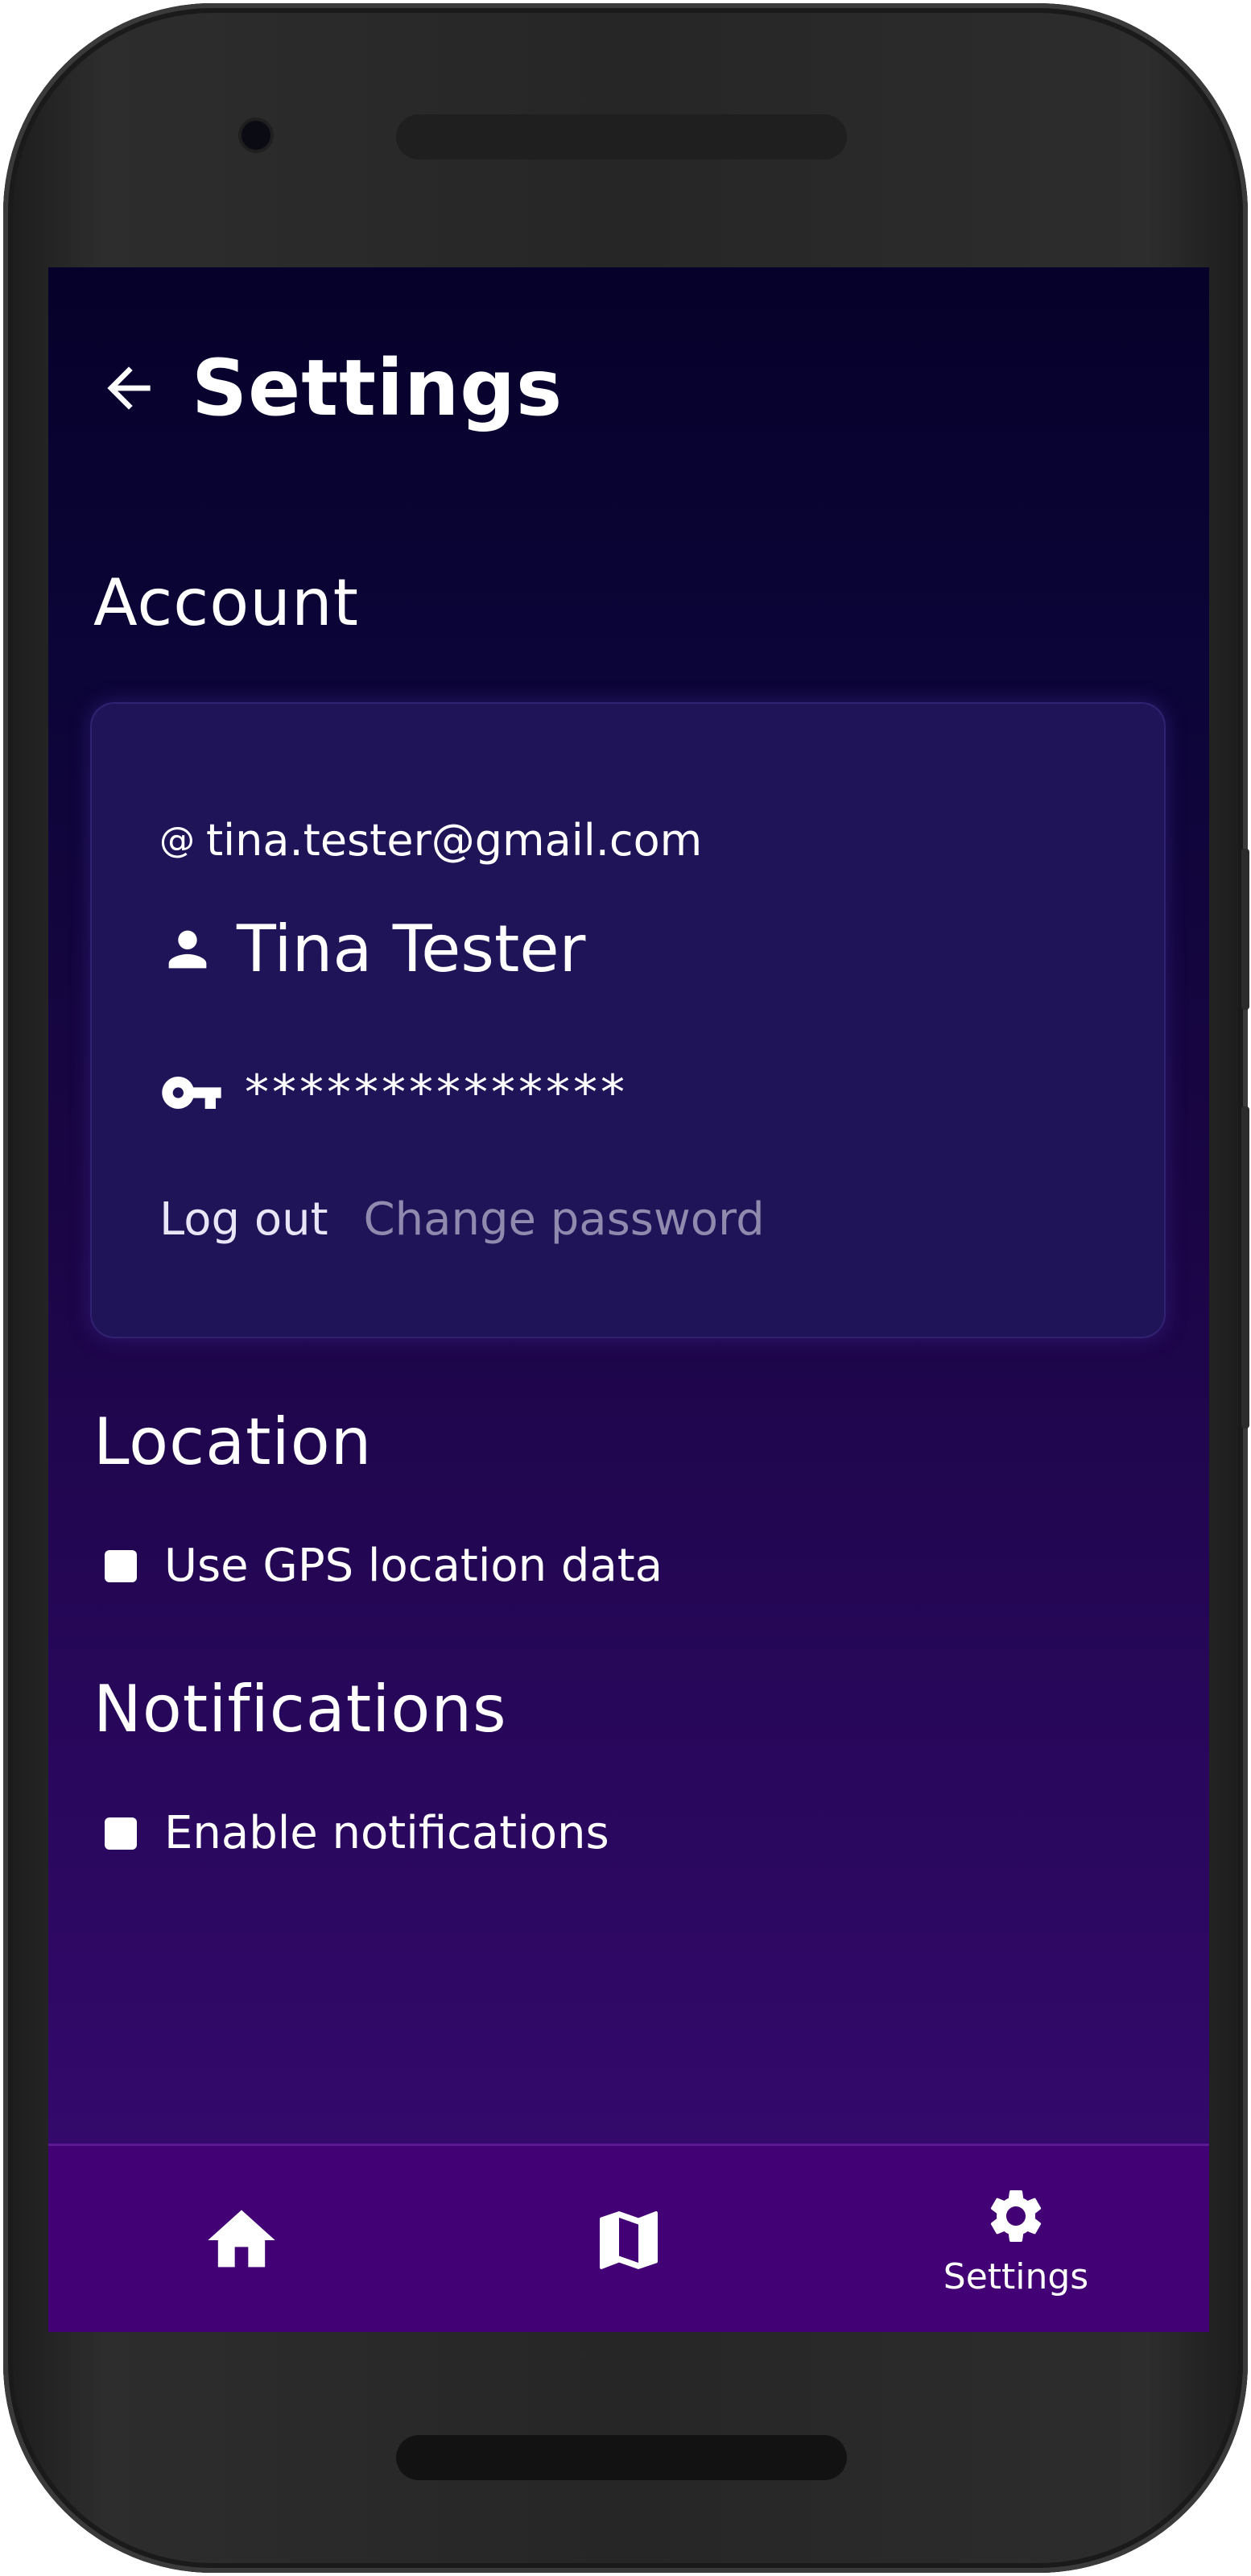 Image resolution: width=1251 pixels, height=2576 pixels. What do you see at coordinates (256, 136) in the screenshot?
I see `front-camera` at bounding box center [256, 136].